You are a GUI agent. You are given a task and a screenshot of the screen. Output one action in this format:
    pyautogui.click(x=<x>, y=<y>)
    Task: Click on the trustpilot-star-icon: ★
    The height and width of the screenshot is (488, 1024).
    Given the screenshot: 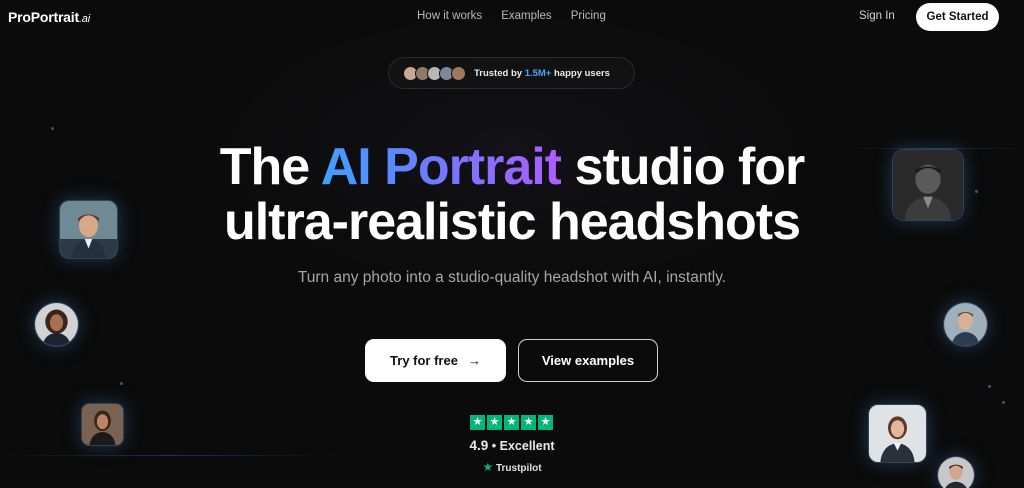 What is the action you would take?
    pyautogui.click(x=488, y=467)
    